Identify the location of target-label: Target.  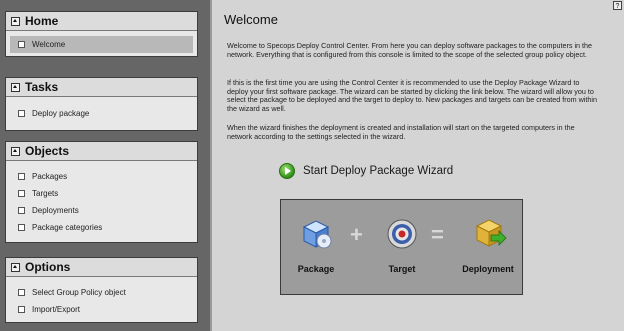
(402, 269).